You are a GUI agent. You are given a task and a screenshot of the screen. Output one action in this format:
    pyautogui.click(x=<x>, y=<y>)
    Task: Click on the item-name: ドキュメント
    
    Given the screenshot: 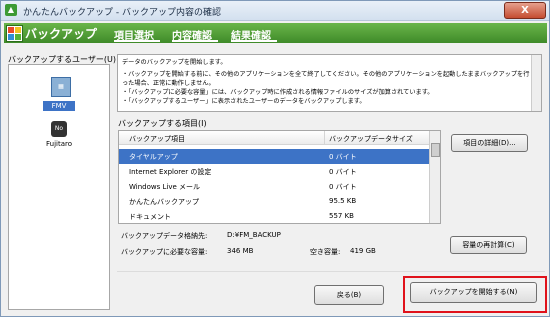 What is the action you would take?
    pyautogui.click(x=150, y=217)
    